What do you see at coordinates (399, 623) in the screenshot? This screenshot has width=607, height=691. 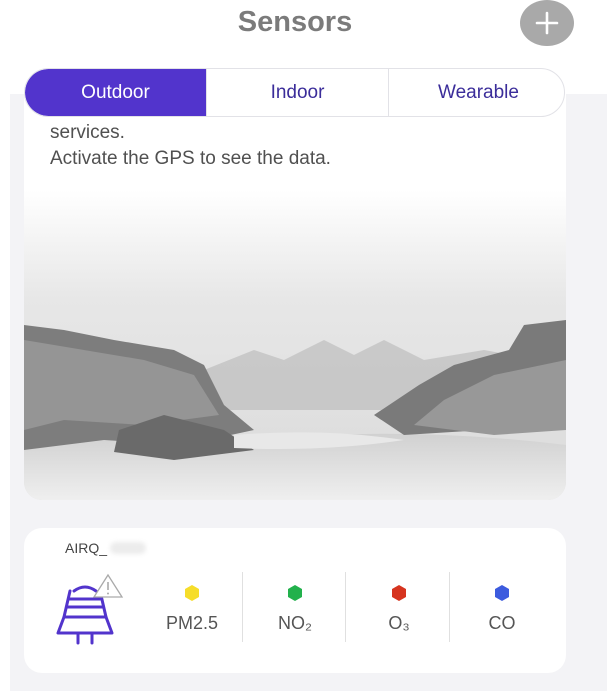 I see `metric-label: O₃` at bounding box center [399, 623].